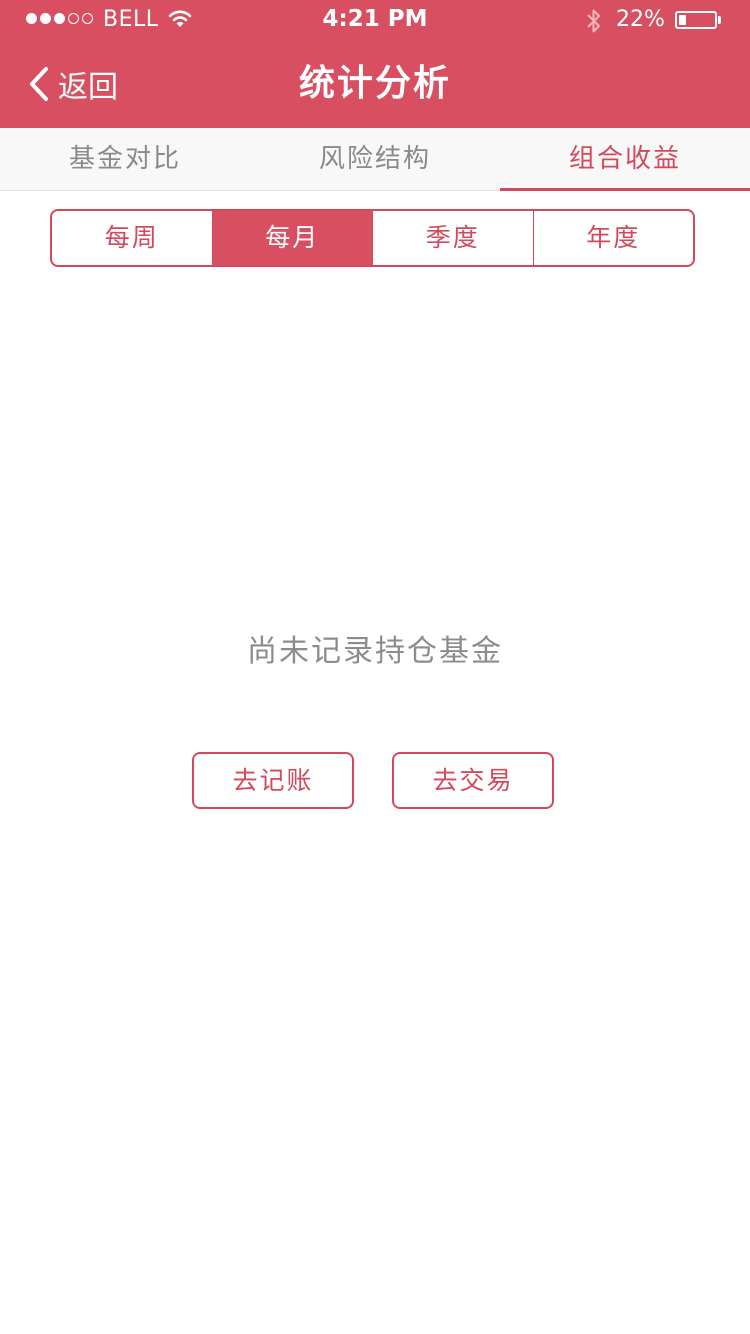 The height and width of the screenshot is (1334, 750). I want to click on tab-label: 风险结构, so click(374, 159).